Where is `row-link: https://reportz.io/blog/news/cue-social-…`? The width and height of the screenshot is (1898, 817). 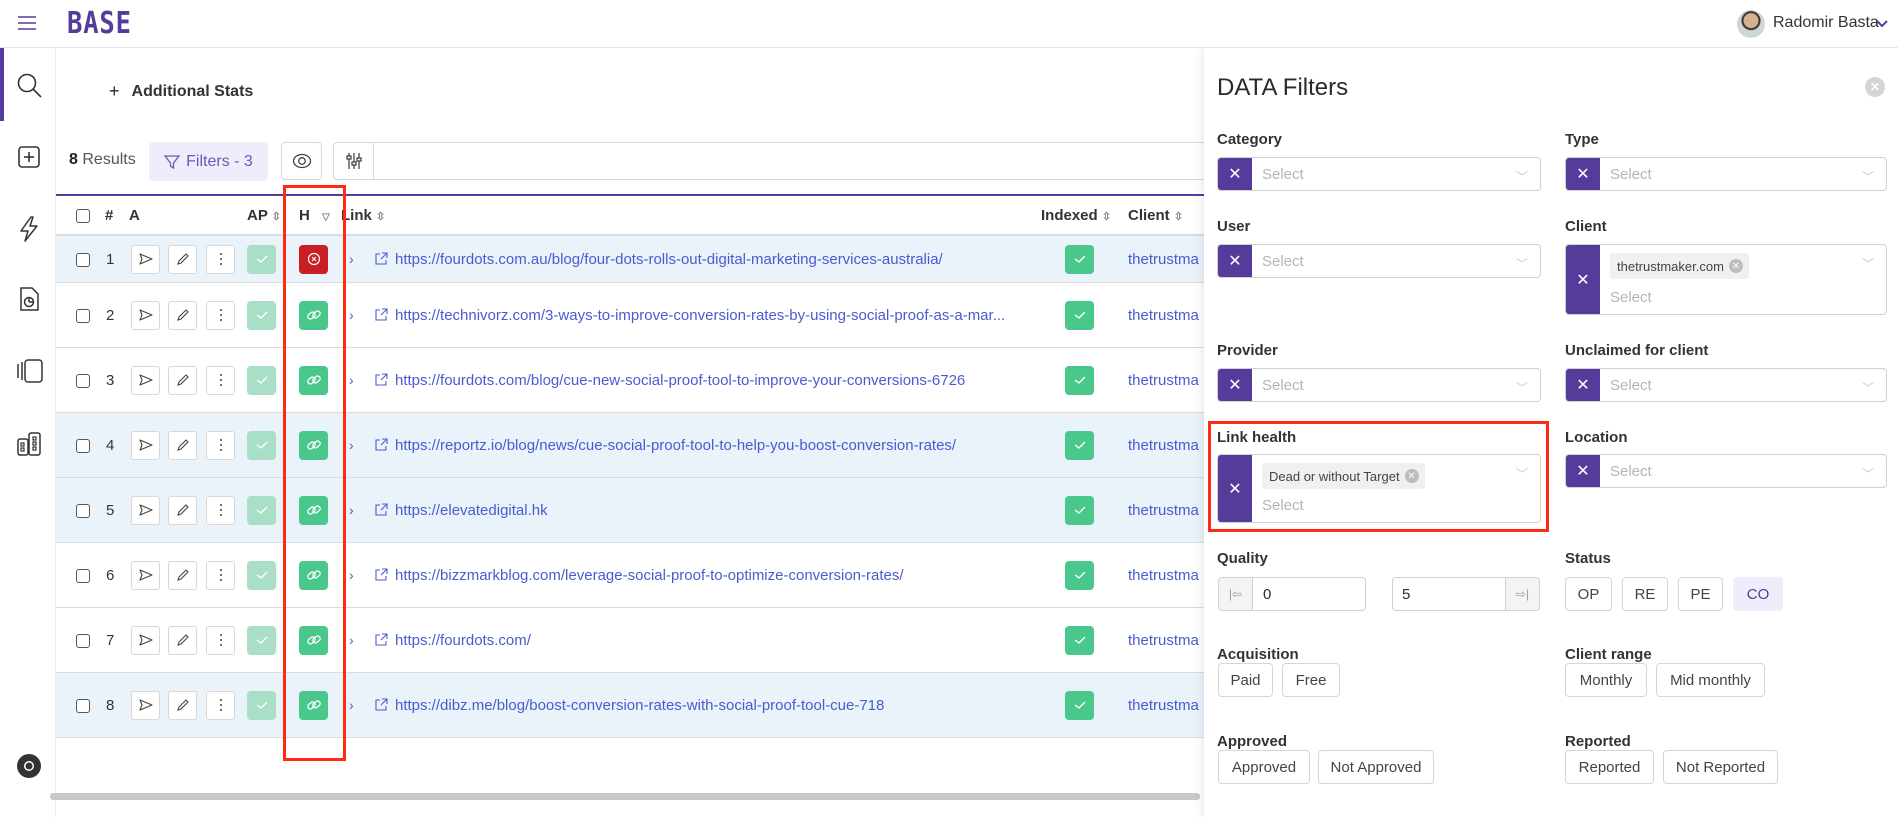
row-link: https://reportz.io/blog/news/cue-social-… is located at coordinates (675, 445).